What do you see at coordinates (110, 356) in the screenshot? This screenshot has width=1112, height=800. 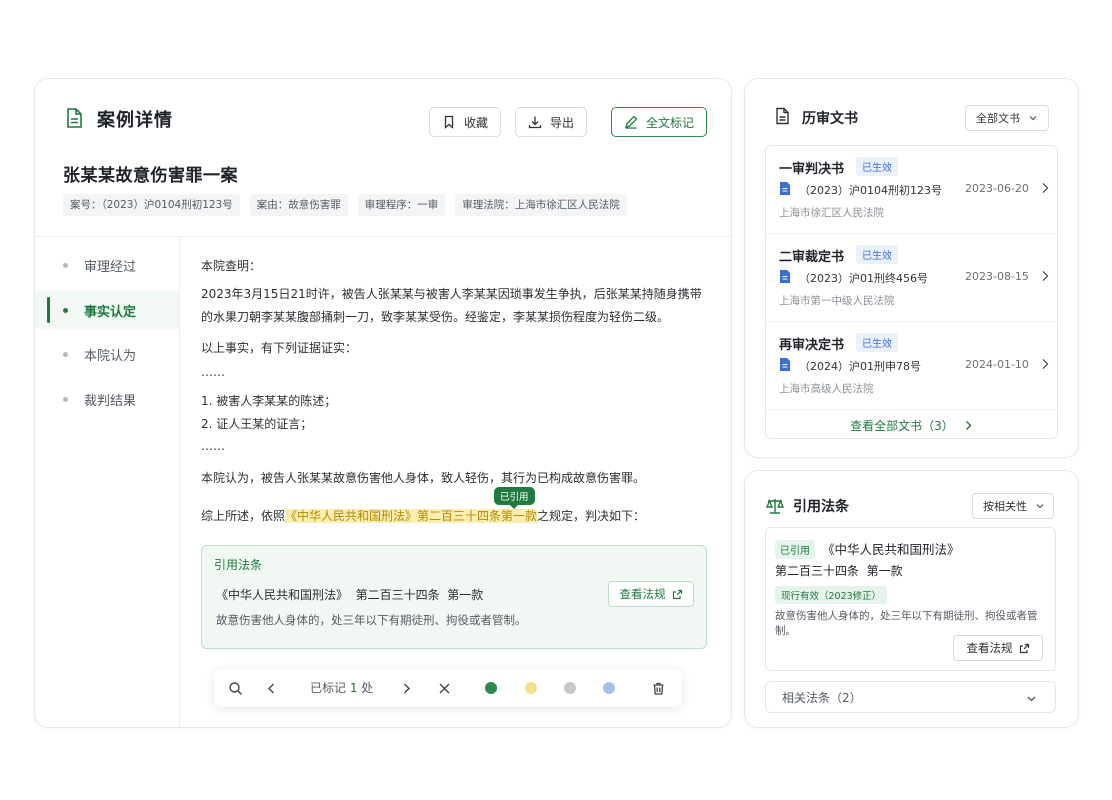 I see `nav-item-label: 本院认为` at bounding box center [110, 356].